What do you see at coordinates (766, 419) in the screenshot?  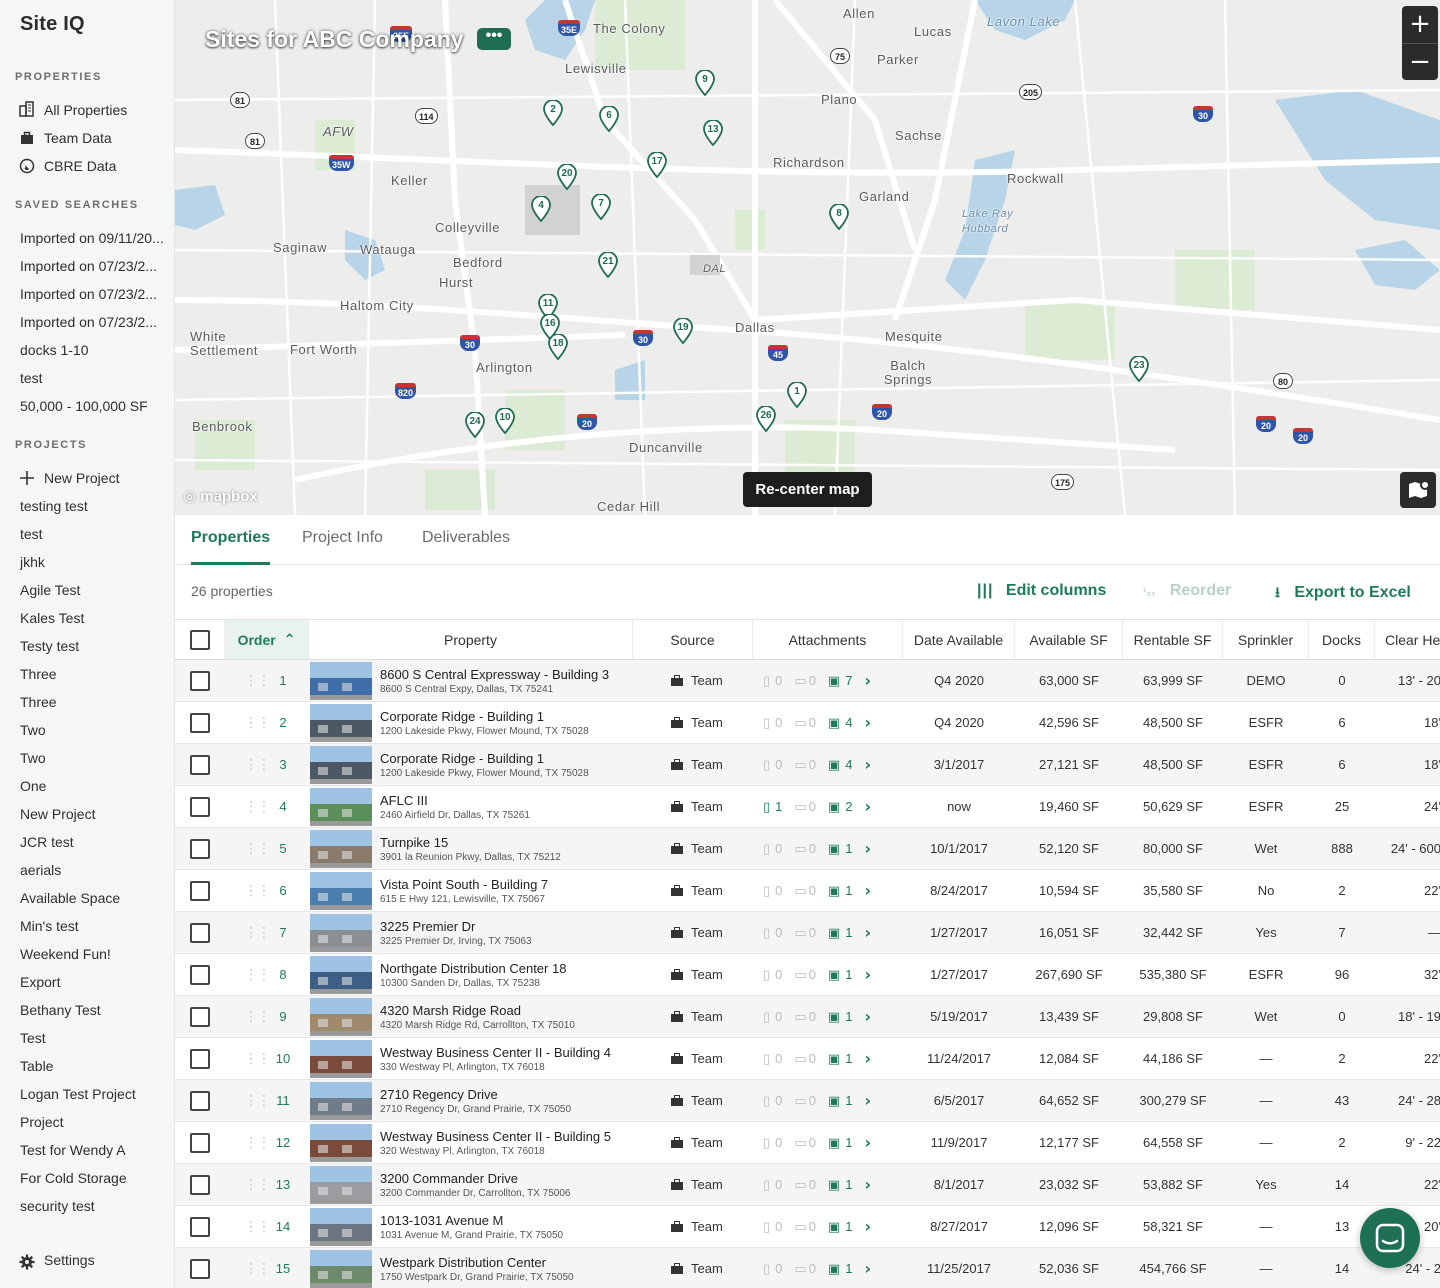 I see `map-pin: 26` at bounding box center [766, 419].